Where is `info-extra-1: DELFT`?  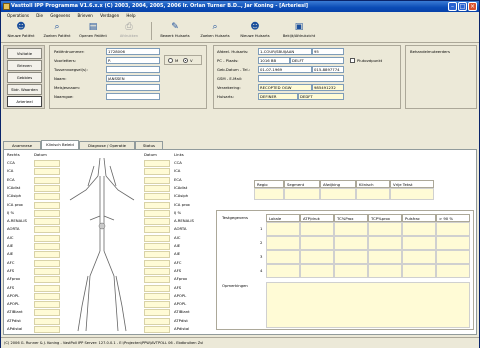
info-extra-1: DELFT is located at coordinates (317, 60).